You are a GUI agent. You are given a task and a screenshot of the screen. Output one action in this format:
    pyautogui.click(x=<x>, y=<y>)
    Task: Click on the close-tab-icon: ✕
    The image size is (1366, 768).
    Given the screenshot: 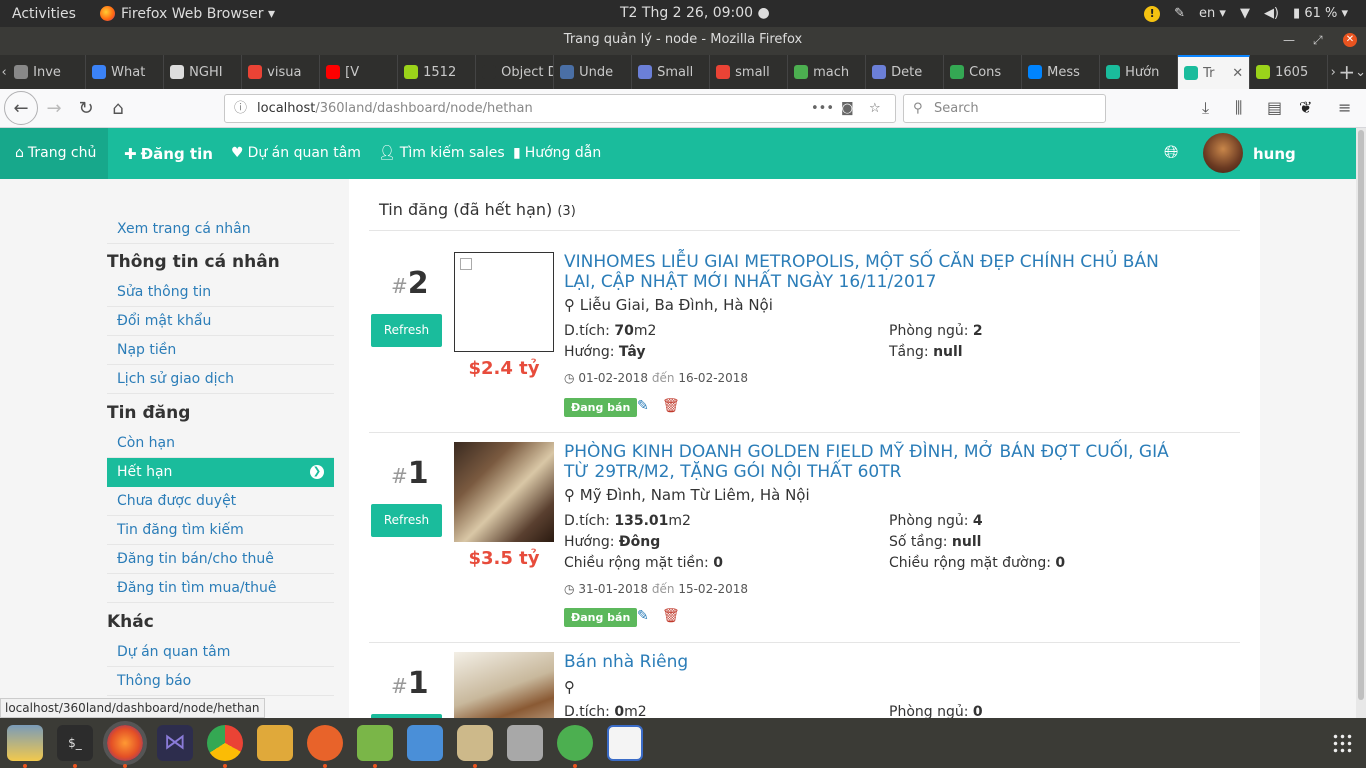 What is the action you would take?
    pyautogui.click(x=1237, y=73)
    